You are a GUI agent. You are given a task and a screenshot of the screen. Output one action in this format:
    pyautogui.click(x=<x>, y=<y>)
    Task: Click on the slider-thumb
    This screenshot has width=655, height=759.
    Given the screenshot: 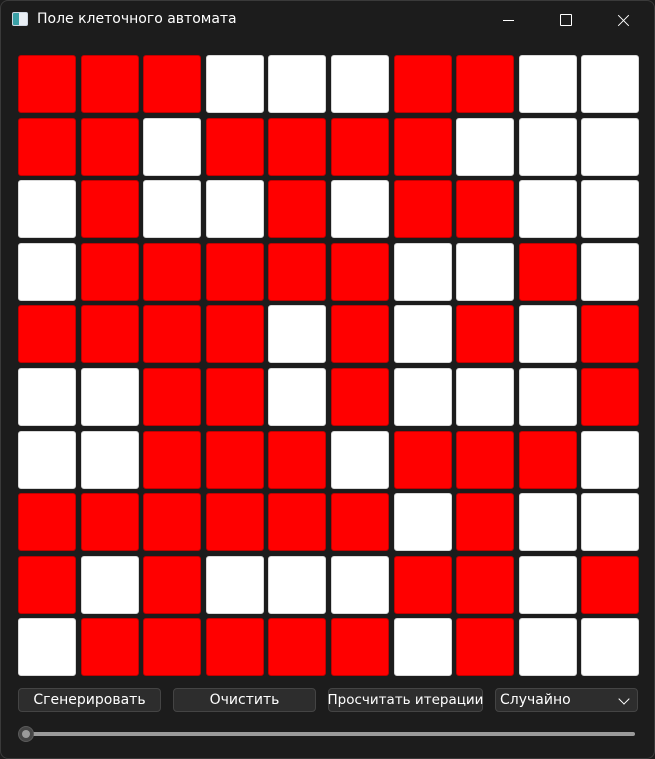 What is the action you would take?
    pyautogui.click(x=26, y=734)
    